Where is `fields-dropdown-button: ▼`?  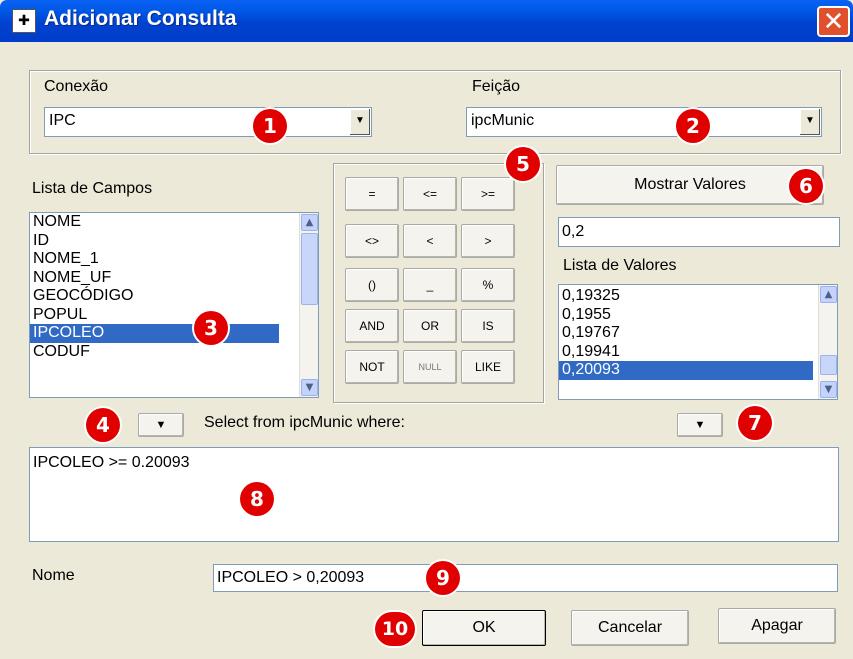
fields-dropdown-button: ▼ is located at coordinates (161, 425).